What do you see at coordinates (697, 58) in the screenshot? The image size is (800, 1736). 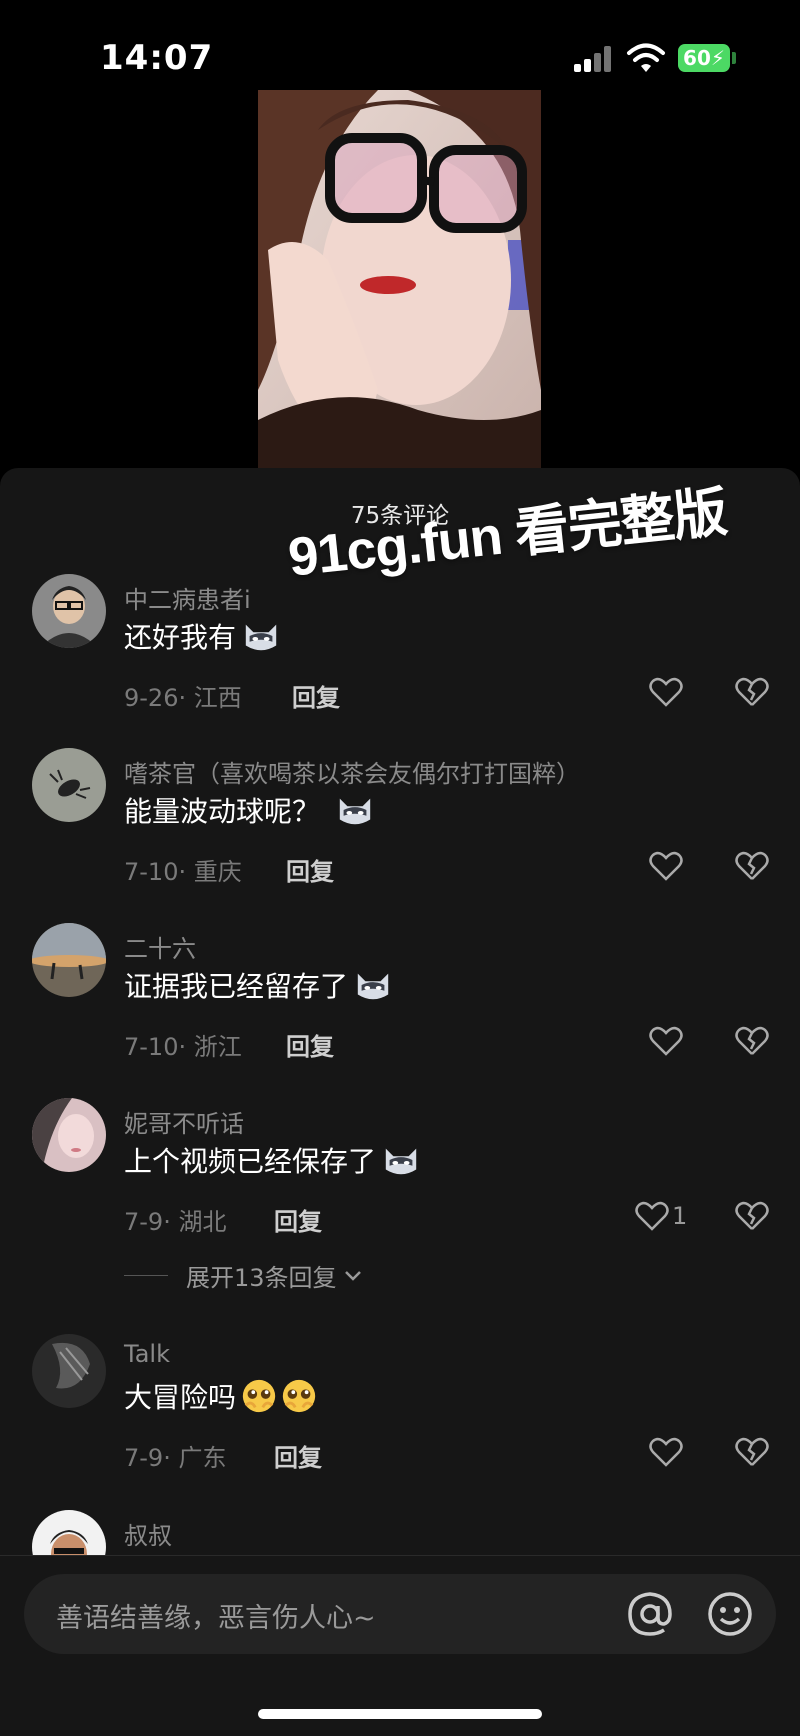 I see `battery-level: 60` at bounding box center [697, 58].